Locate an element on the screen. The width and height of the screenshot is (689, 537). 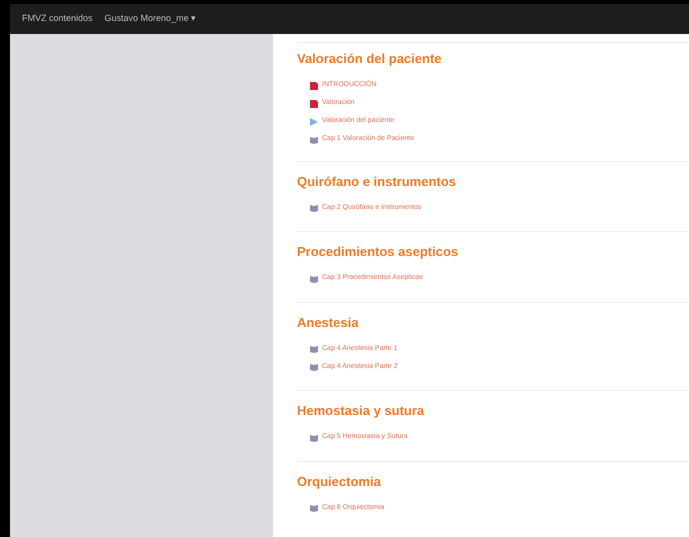
section-heading: Valoración del paciente is located at coordinates (369, 59).